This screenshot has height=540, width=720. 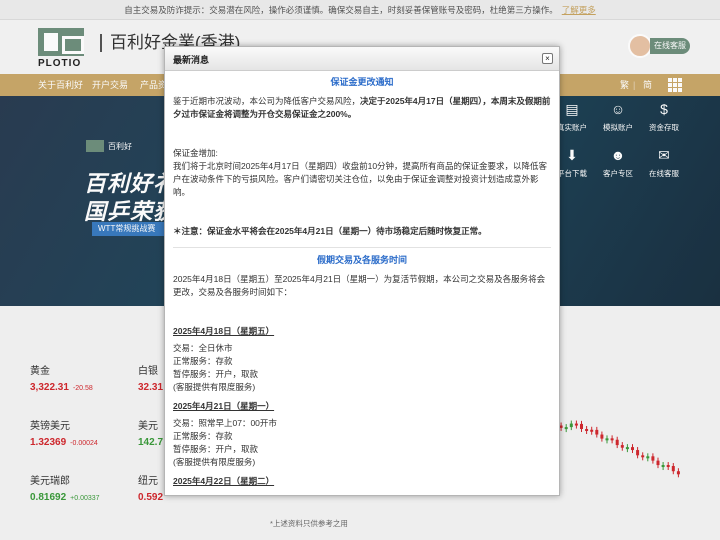 What do you see at coordinates (203, 361) in the screenshot?
I see `day1-line: 正常服务：存款` at bounding box center [203, 361].